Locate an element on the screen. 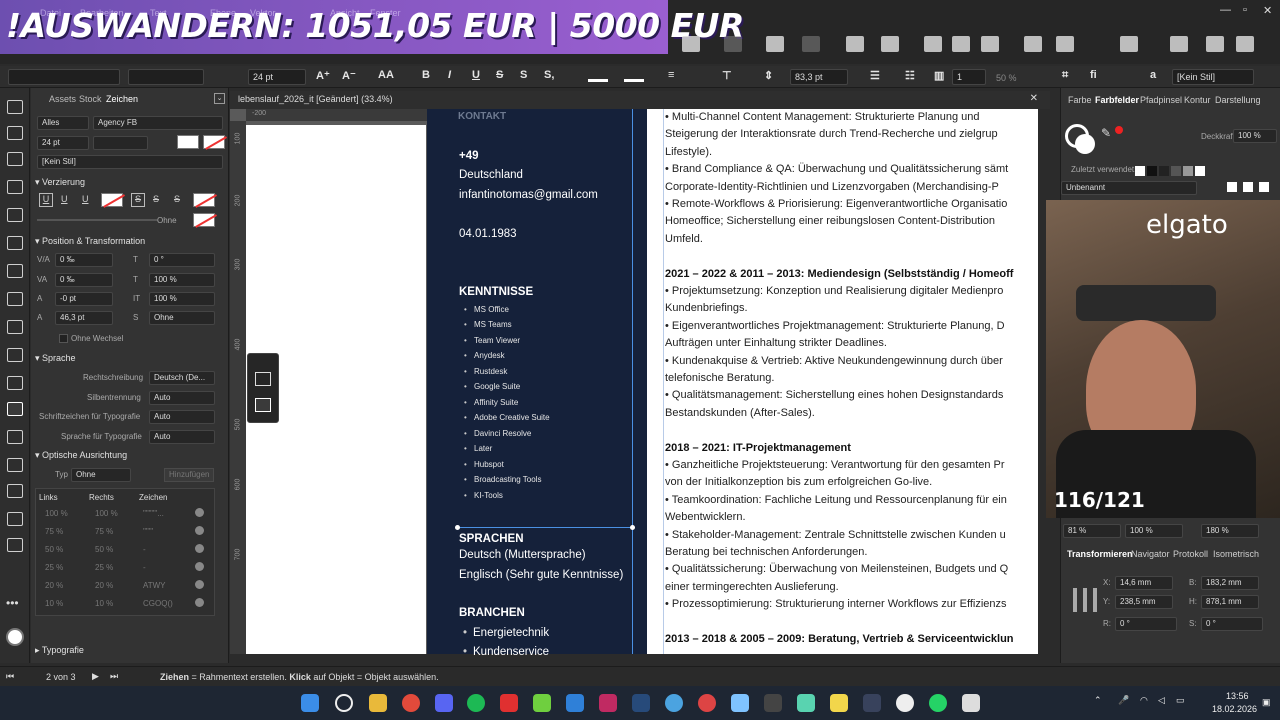  frame-icon: ⌗ is located at coordinates (1065, 75).